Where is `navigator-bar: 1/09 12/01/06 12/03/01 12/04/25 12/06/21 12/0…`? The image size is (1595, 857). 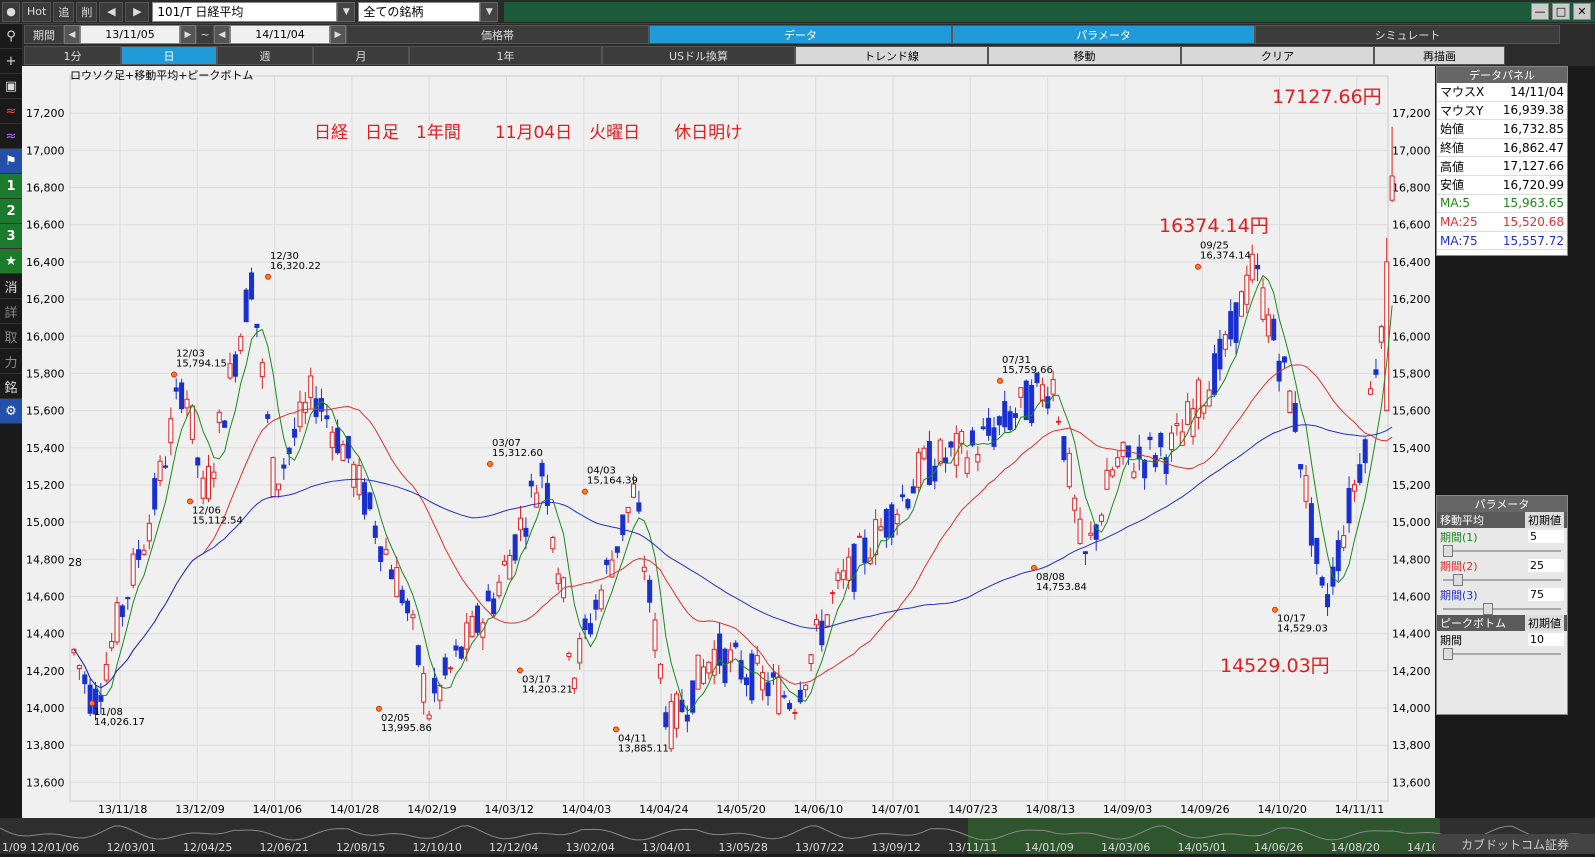
navigator-bar: 1/09 12/01/06 12/03/01 12/04/25 12/06/21 12/0… is located at coordinates (797, 836).